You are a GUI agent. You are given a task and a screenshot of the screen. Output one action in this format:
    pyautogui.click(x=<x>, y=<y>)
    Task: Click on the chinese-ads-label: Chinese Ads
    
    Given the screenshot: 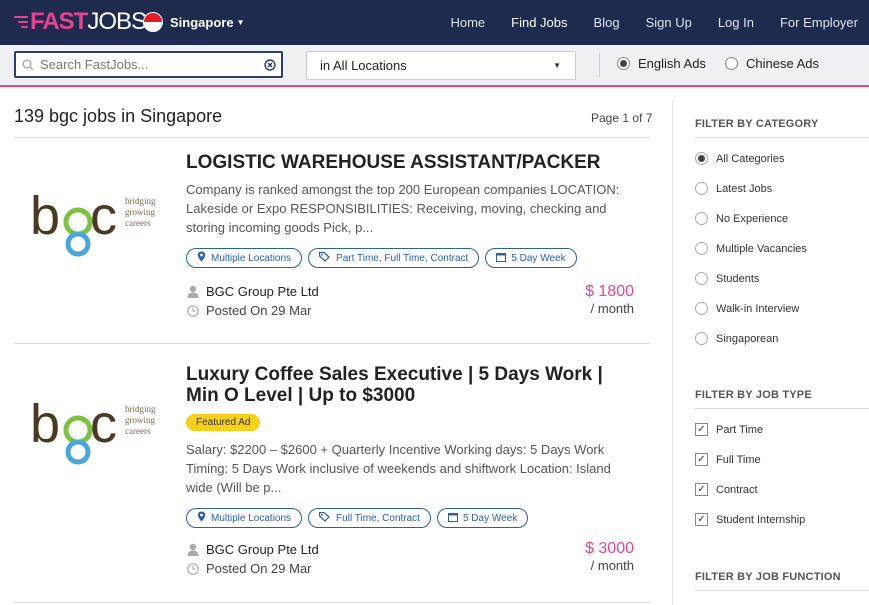 What is the action you would take?
    pyautogui.click(x=782, y=63)
    